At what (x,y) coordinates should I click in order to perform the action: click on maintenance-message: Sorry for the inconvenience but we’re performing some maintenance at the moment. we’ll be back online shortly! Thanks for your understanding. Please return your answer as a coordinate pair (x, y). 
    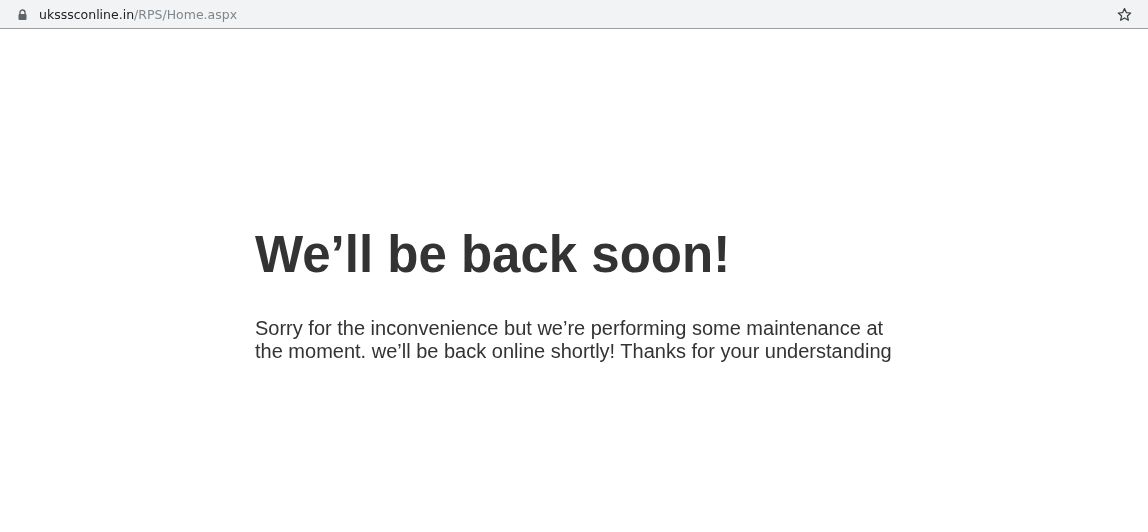
    Looking at the image, I should click on (574, 340).